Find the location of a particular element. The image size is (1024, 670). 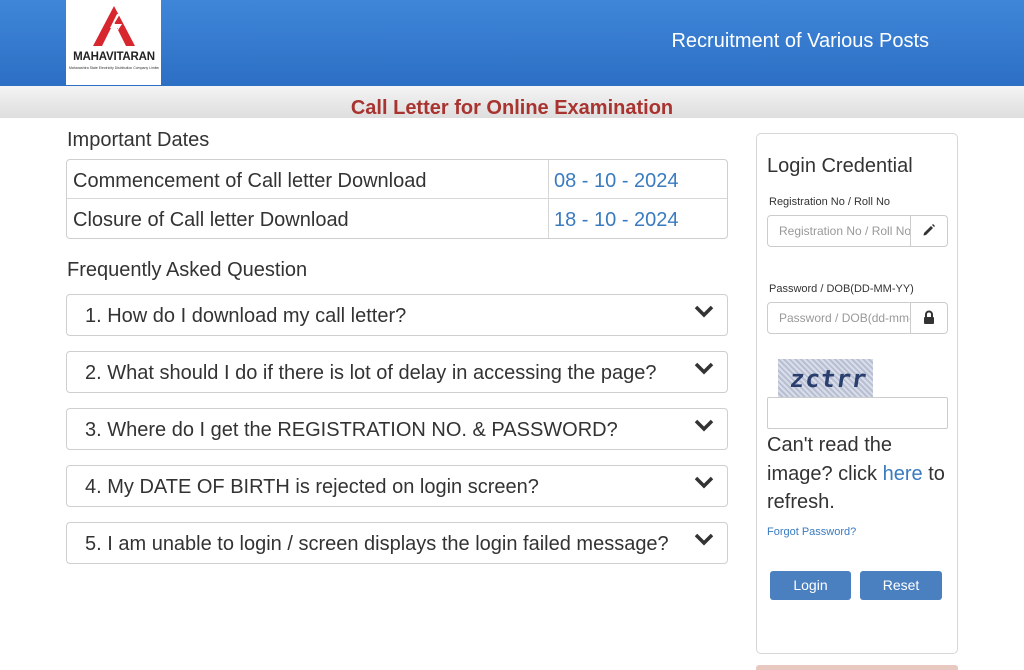

faq-question: 1. How do I download my call letter? is located at coordinates (246, 316).